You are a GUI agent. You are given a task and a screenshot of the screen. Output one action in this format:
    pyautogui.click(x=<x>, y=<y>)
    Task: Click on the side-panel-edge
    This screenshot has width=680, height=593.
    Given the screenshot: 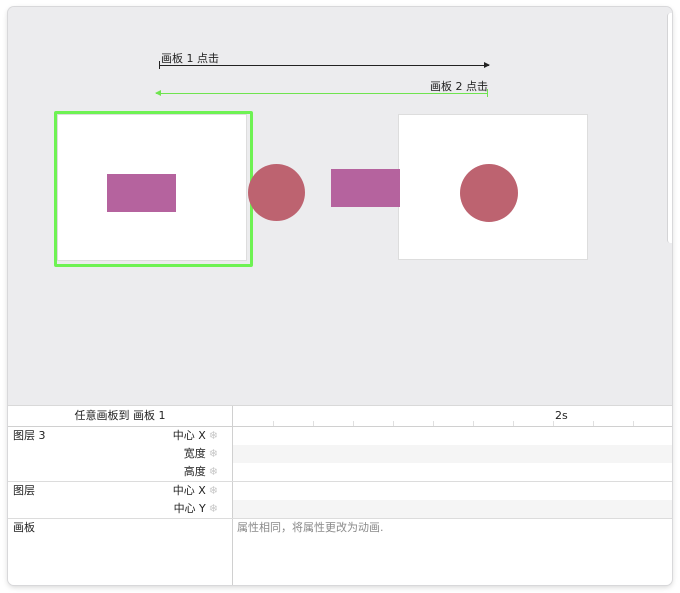 What is the action you would take?
    pyautogui.click(x=669, y=128)
    